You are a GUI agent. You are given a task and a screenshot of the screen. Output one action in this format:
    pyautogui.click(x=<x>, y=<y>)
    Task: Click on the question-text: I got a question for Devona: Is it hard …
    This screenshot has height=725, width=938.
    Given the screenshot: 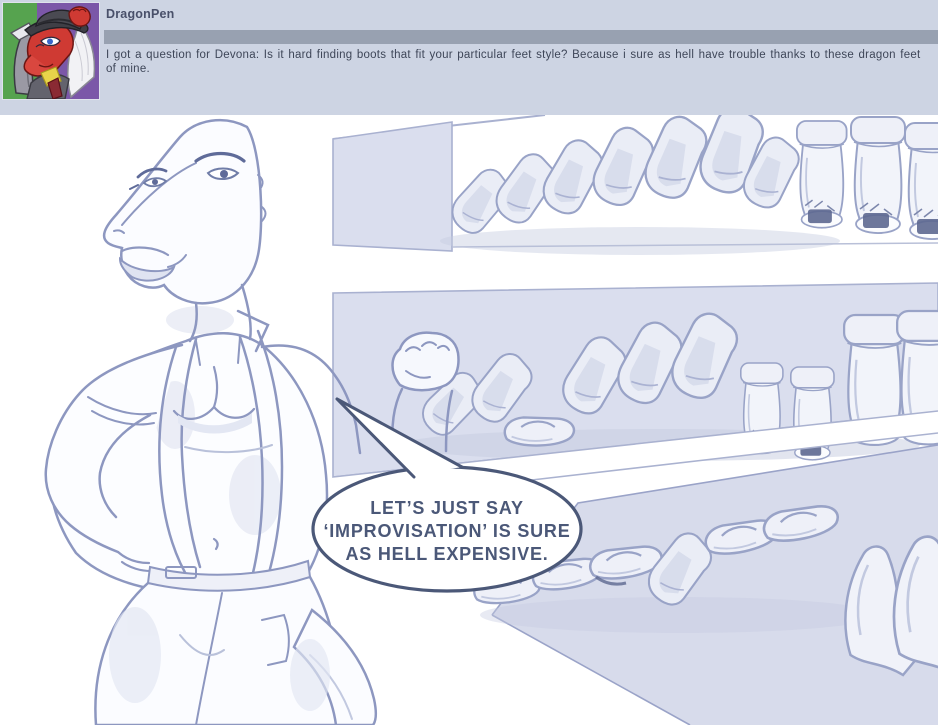 What is the action you would take?
    pyautogui.click(x=513, y=62)
    